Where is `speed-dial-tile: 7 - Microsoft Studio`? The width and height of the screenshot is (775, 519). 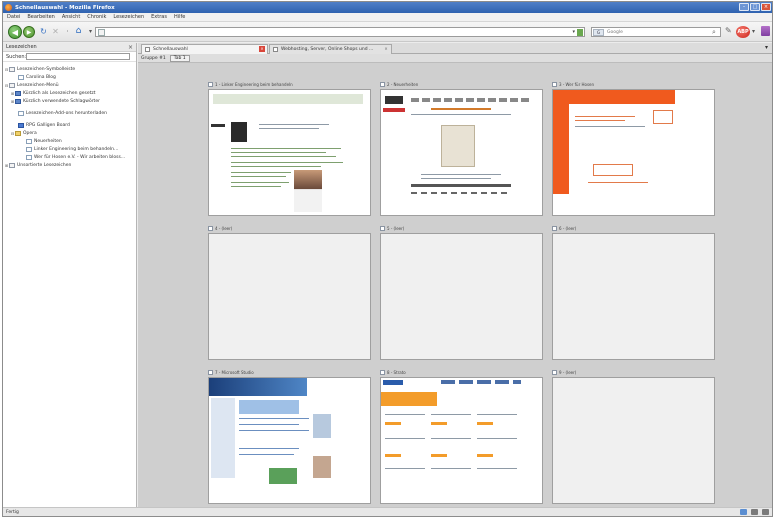 speed-dial-tile: 7 - Microsoft Studio is located at coordinates (289, 436).